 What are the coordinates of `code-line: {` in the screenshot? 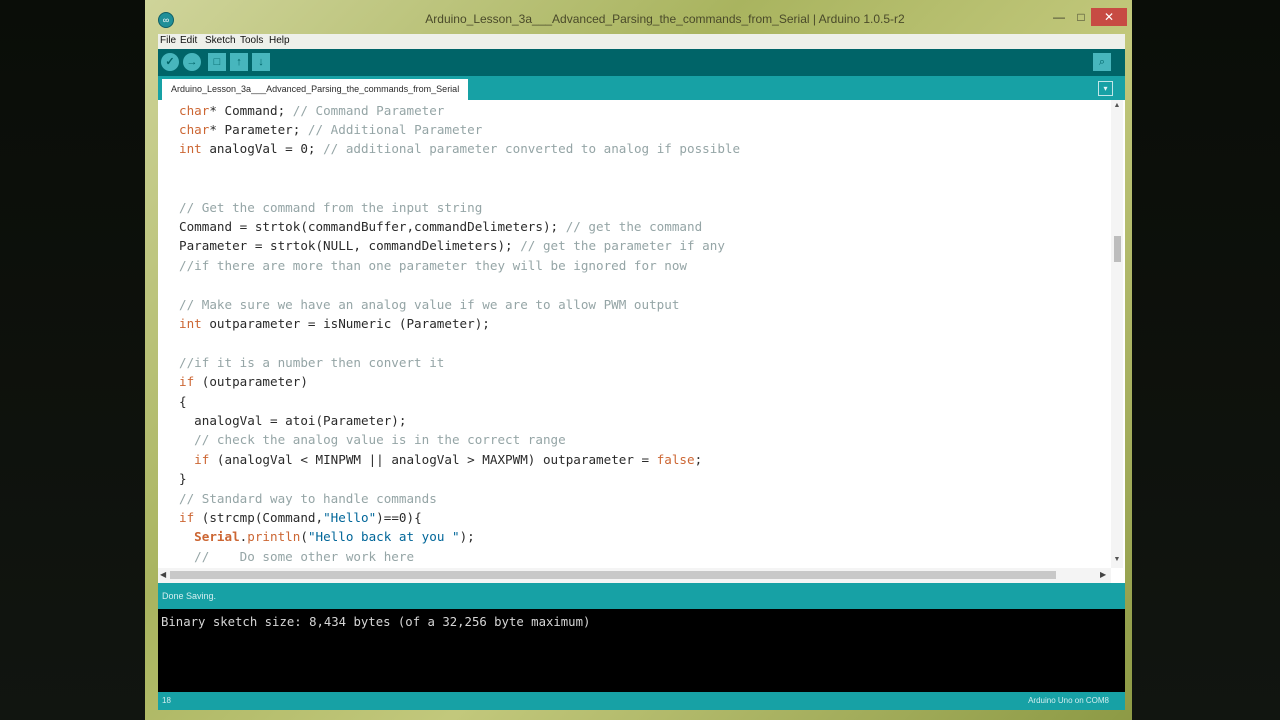 It's located at (183, 401).